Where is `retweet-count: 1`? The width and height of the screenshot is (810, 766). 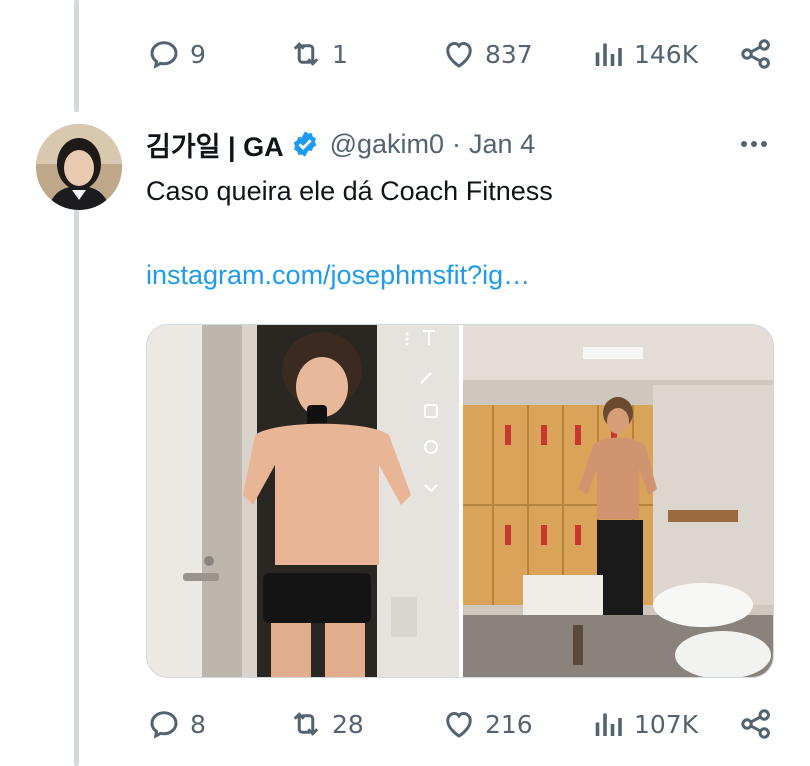
retweet-count: 1 is located at coordinates (340, 54).